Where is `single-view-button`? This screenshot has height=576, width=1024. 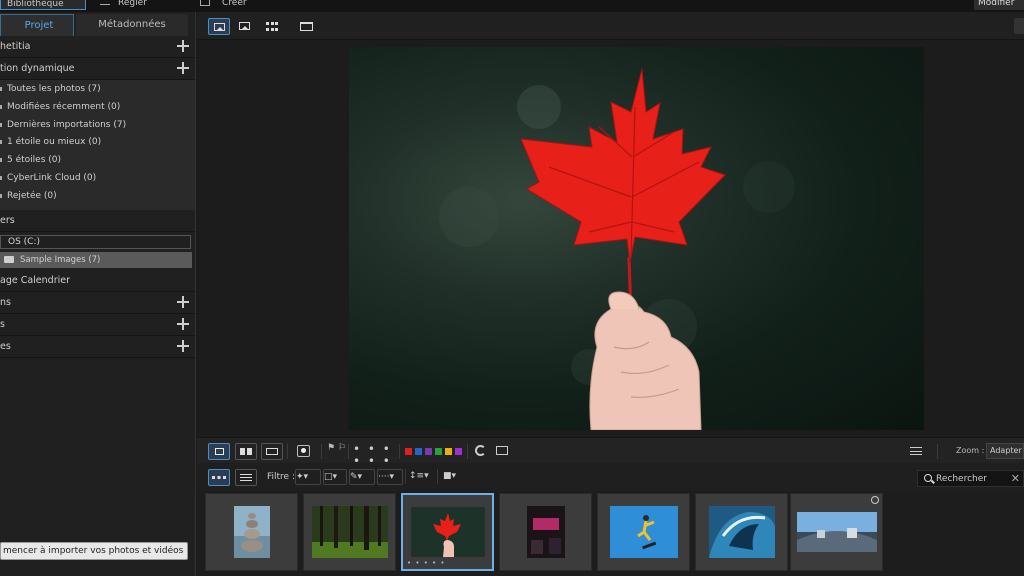
single-view-button is located at coordinates (219, 451).